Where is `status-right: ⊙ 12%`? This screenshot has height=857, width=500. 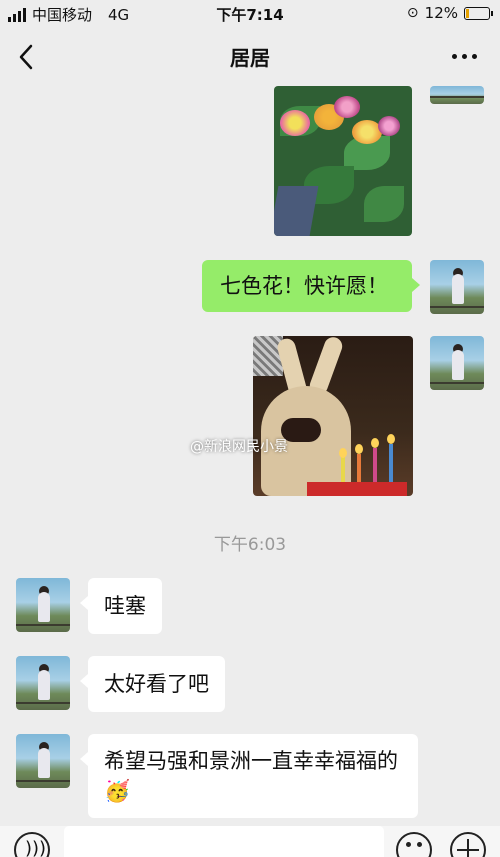
status-right: ⊙ 12% is located at coordinates (449, 13).